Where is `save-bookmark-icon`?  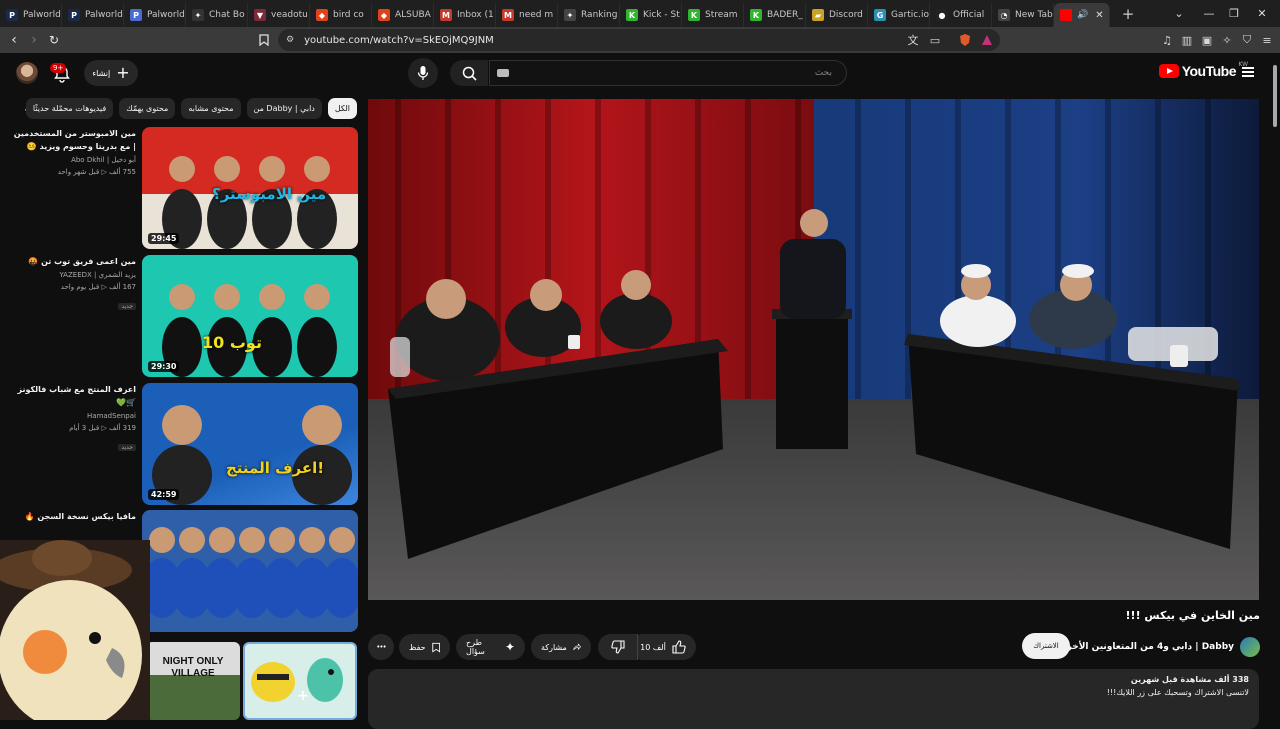
save-bookmark-icon is located at coordinates (435, 647).